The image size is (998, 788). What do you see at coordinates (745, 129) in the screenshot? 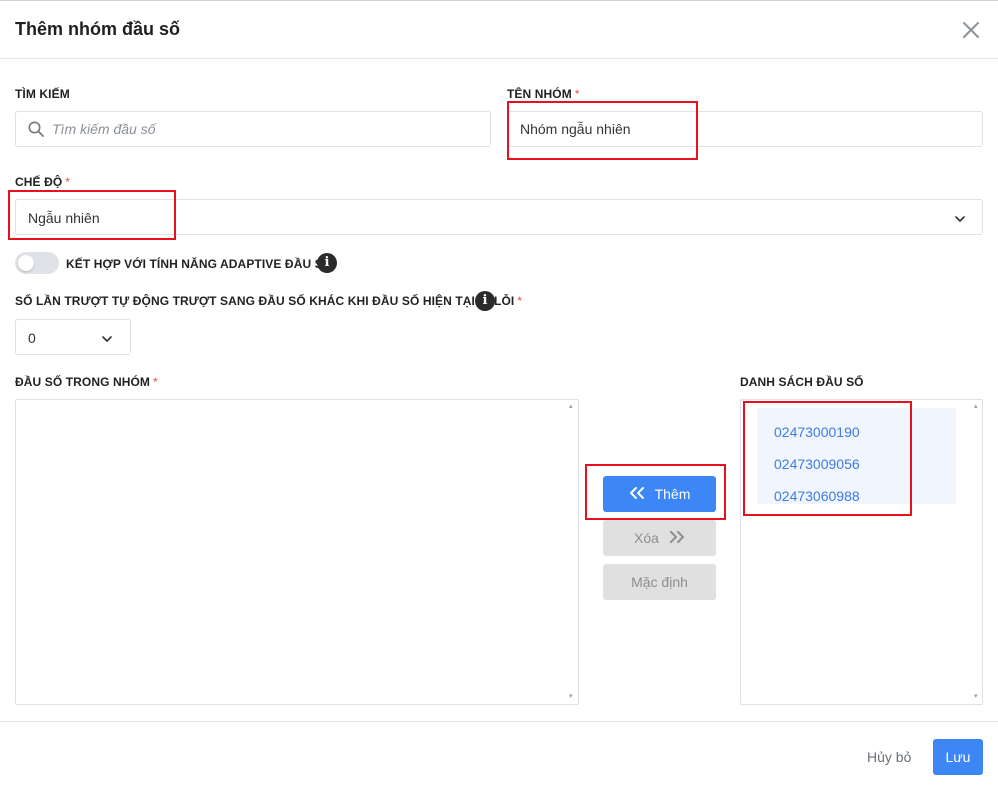
I see `group-name-input` at bounding box center [745, 129].